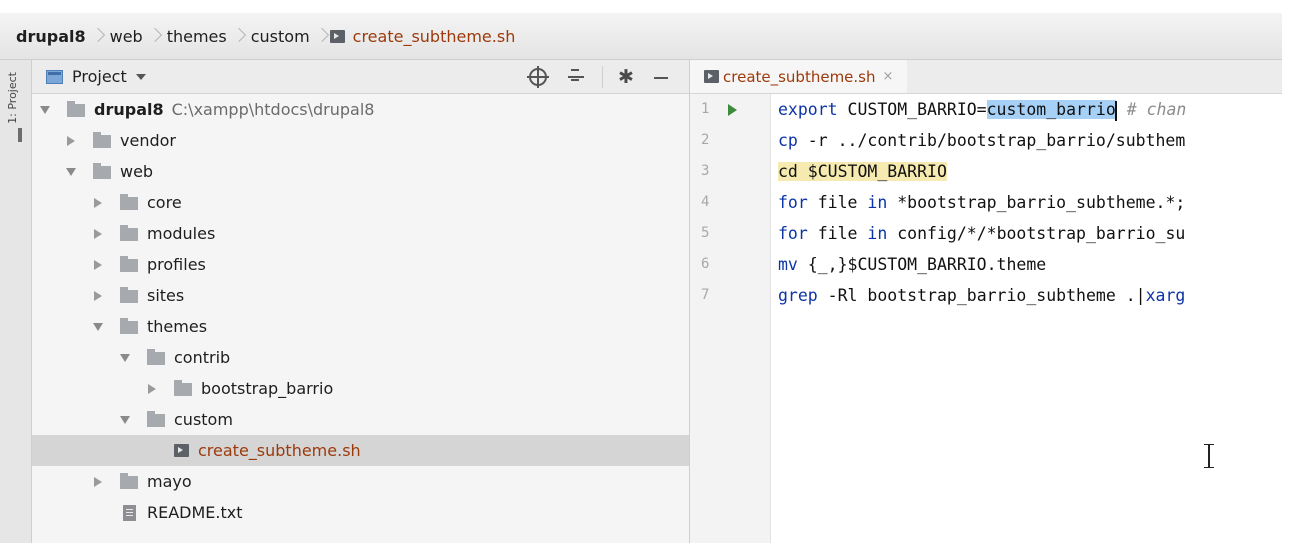  What do you see at coordinates (626, 77) in the screenshot?
I see `gear-icon: ✱` at bounding box center [626, 77].